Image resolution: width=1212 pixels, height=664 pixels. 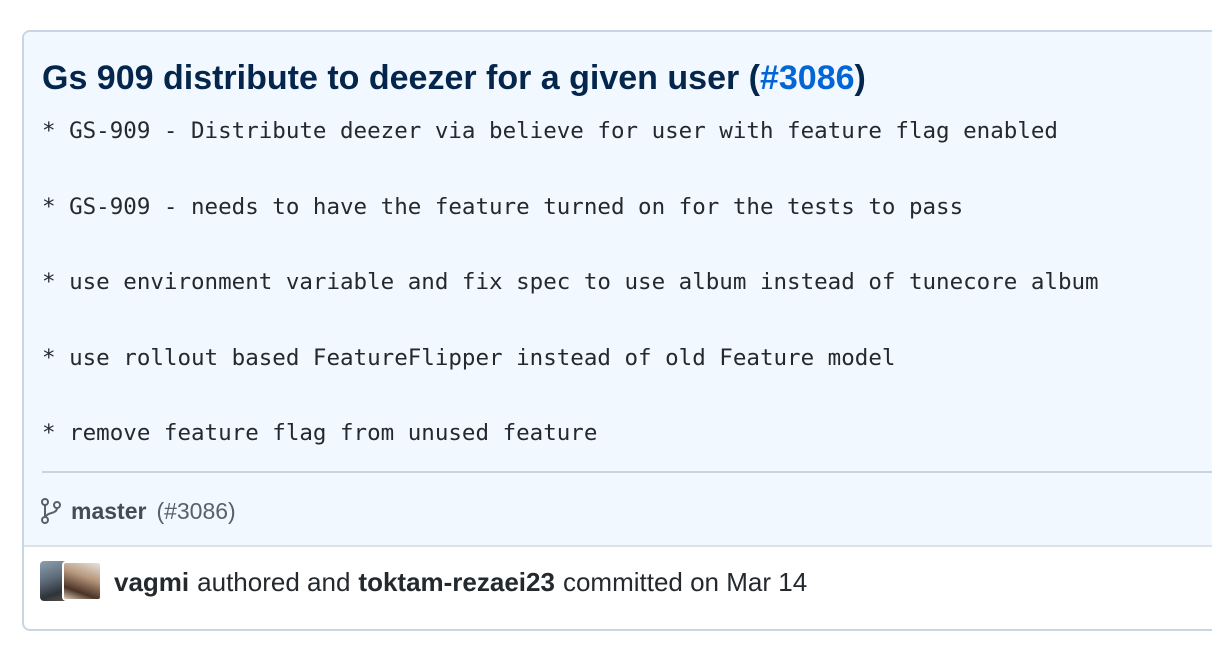 What do you see at coordinates (685, 581) in the screenshot?
I see `committed-date-text: committed on Mar 14` at bounding box center [685, 581].